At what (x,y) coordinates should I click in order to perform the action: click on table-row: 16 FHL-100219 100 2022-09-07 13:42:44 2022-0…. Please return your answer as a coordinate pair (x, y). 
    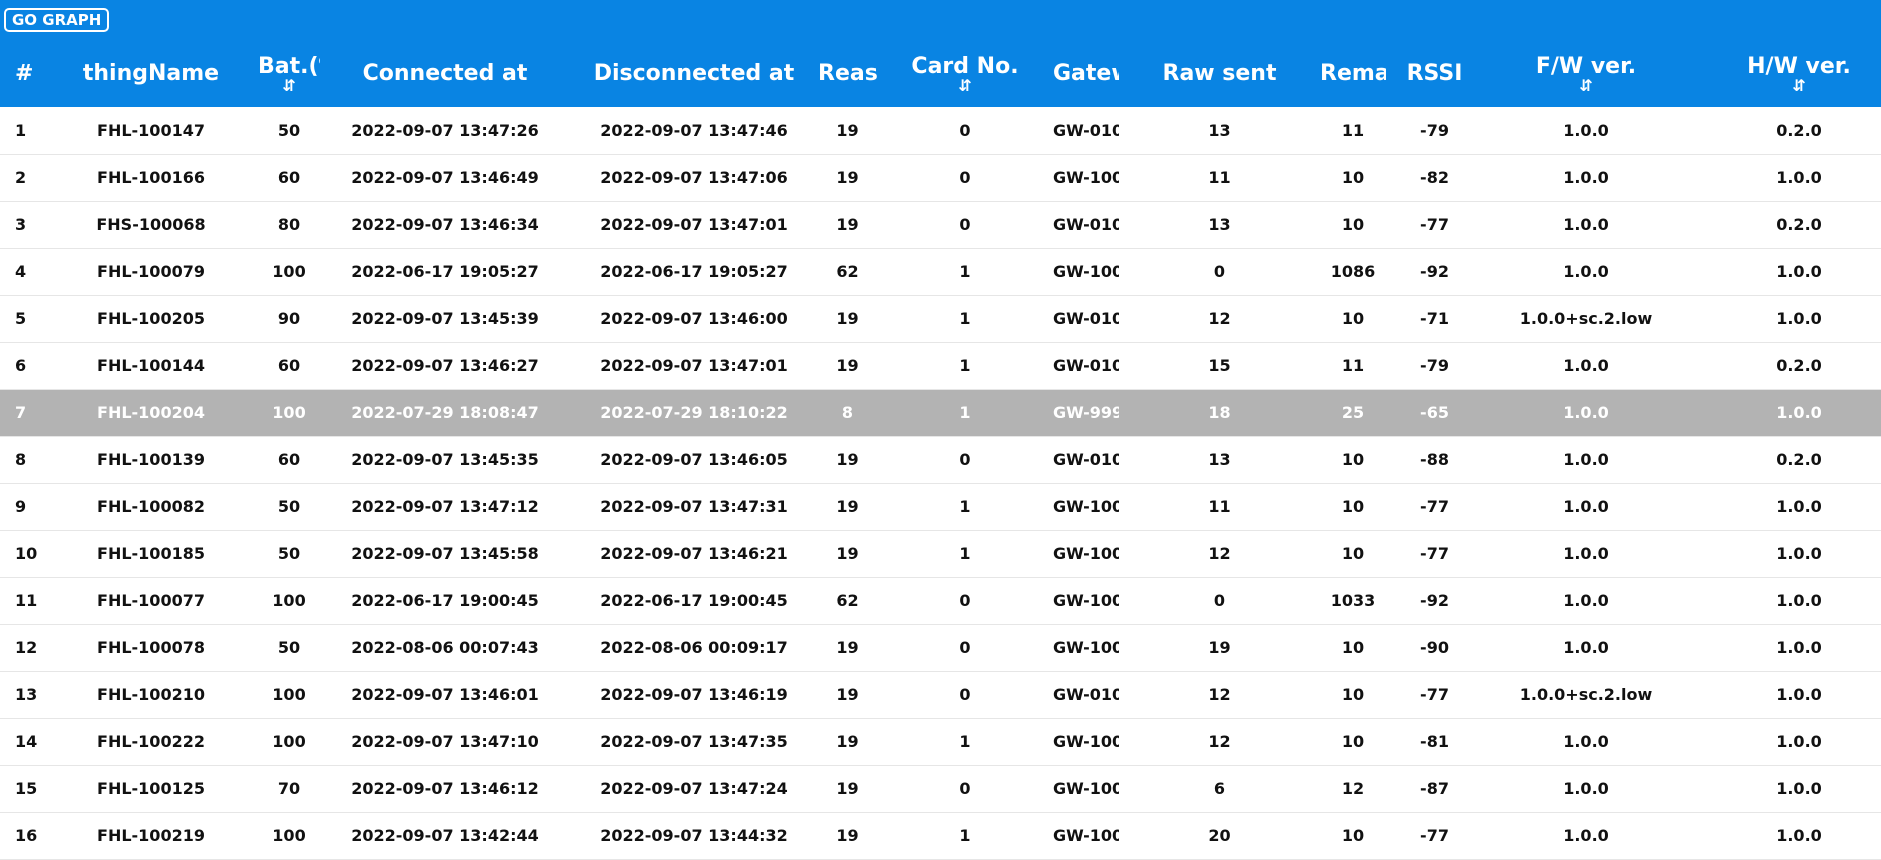
    Looking at the image, I should click on (940, 835).